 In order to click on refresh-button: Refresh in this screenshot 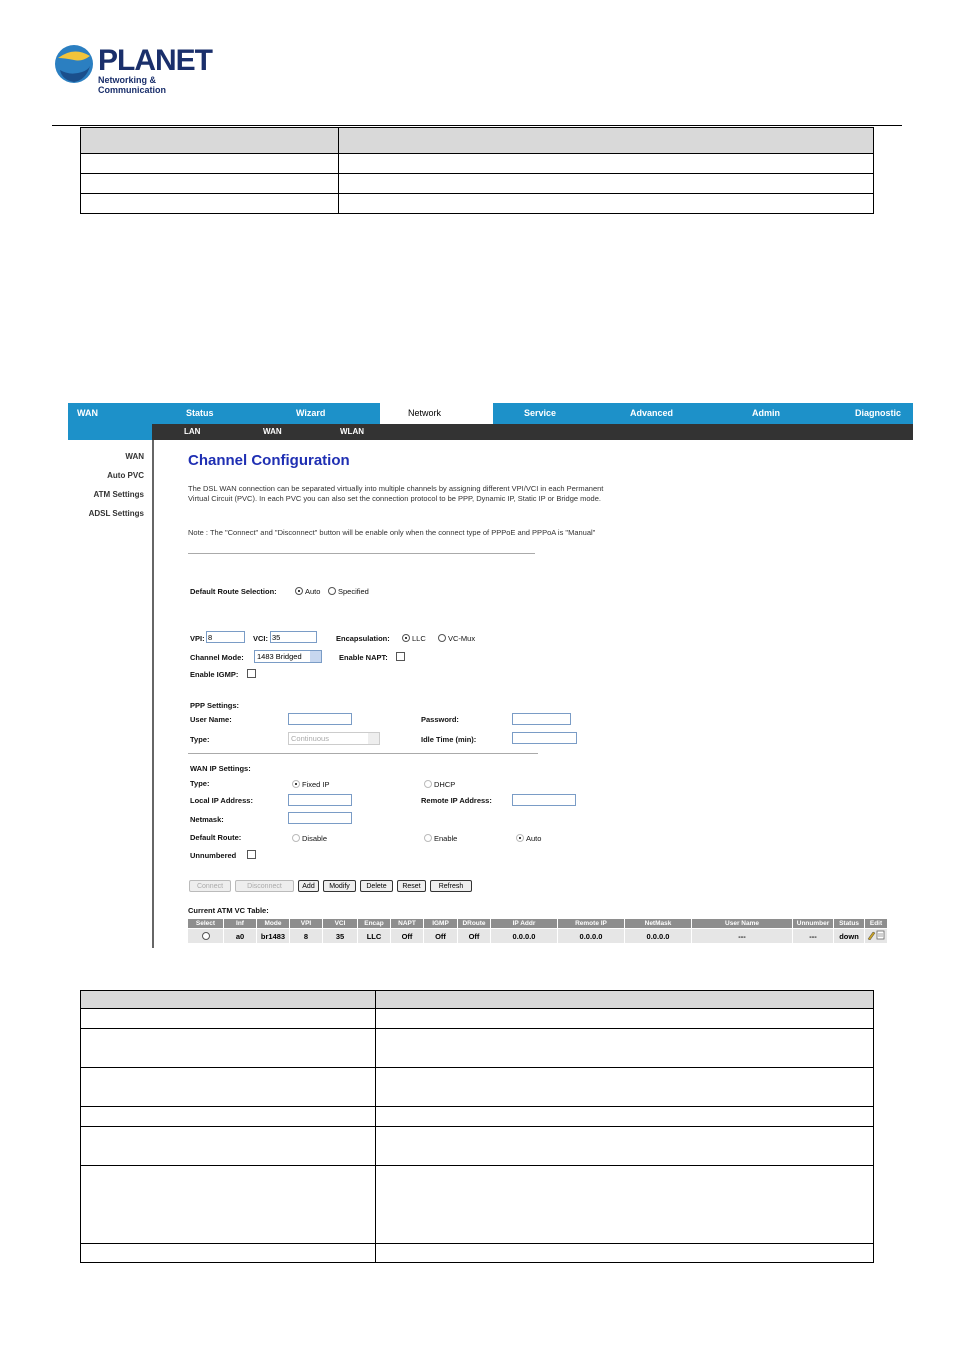, I will do `click(451, 886)`.